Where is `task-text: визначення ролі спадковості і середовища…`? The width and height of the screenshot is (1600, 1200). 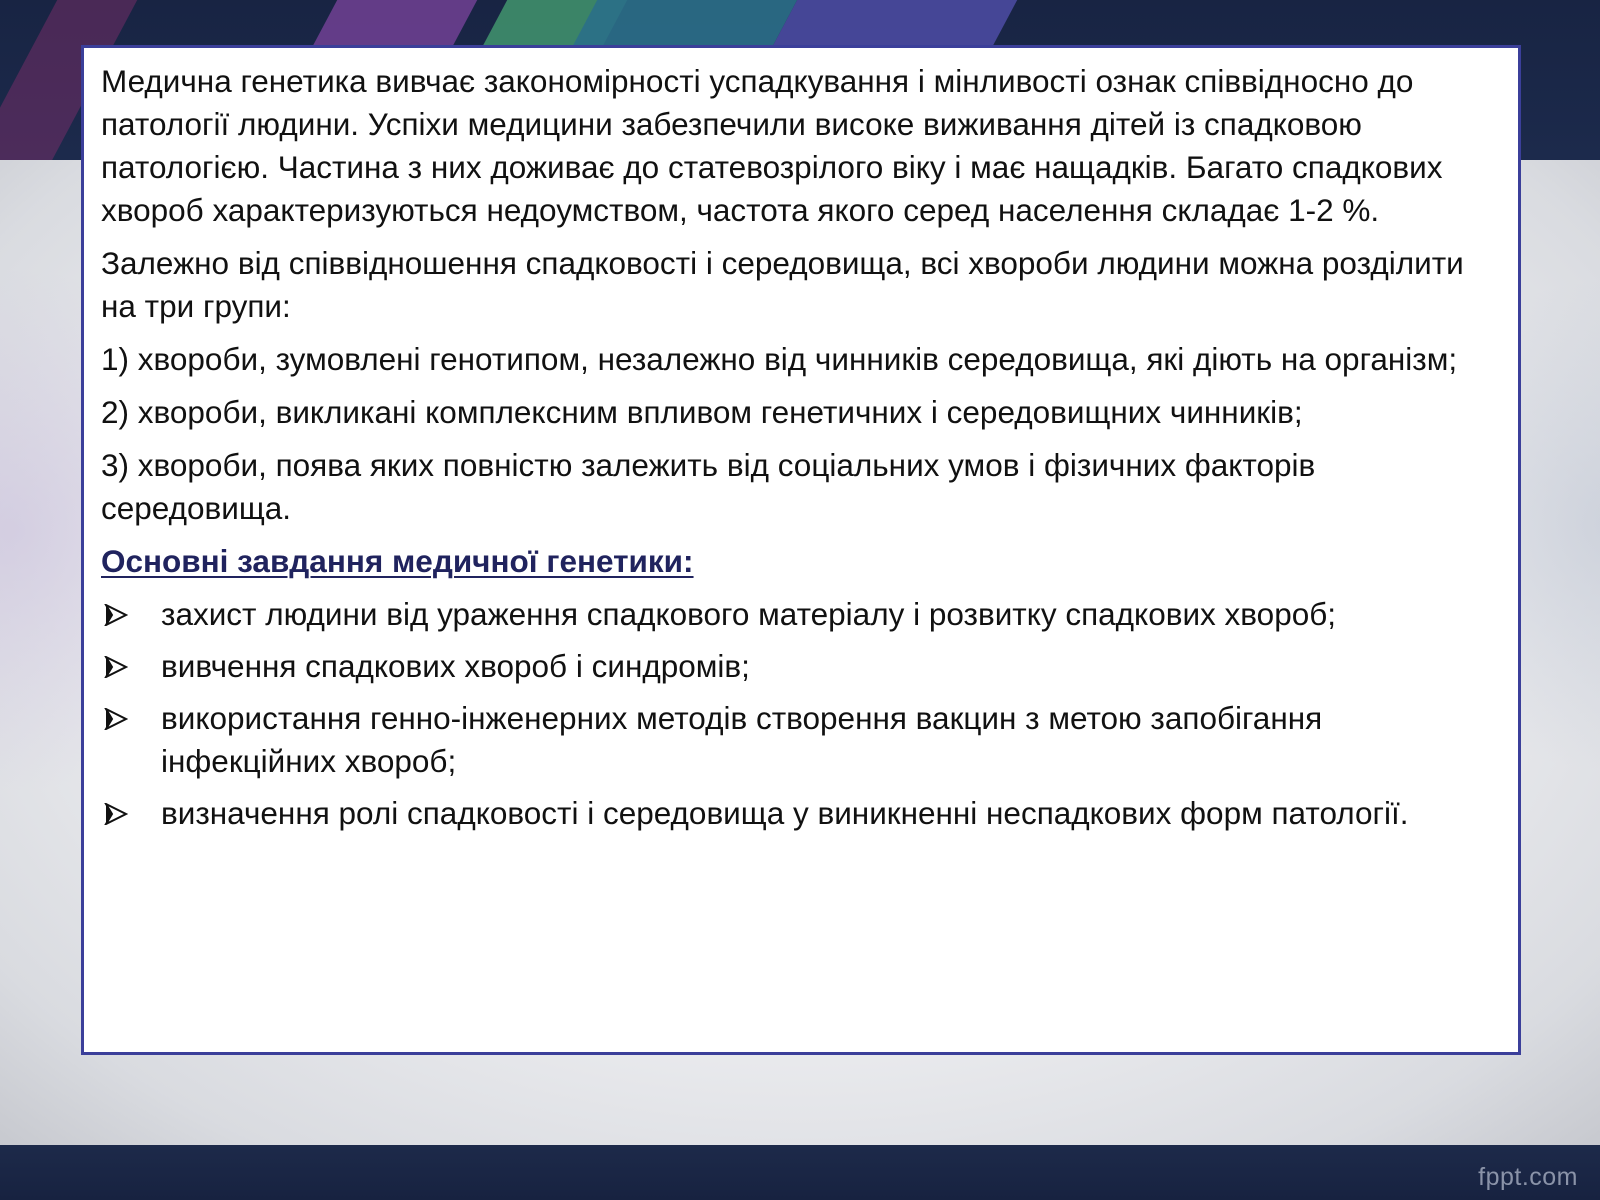 task-text: визначення ролі спадковості і середовища… is located at coordinates (785, 813).